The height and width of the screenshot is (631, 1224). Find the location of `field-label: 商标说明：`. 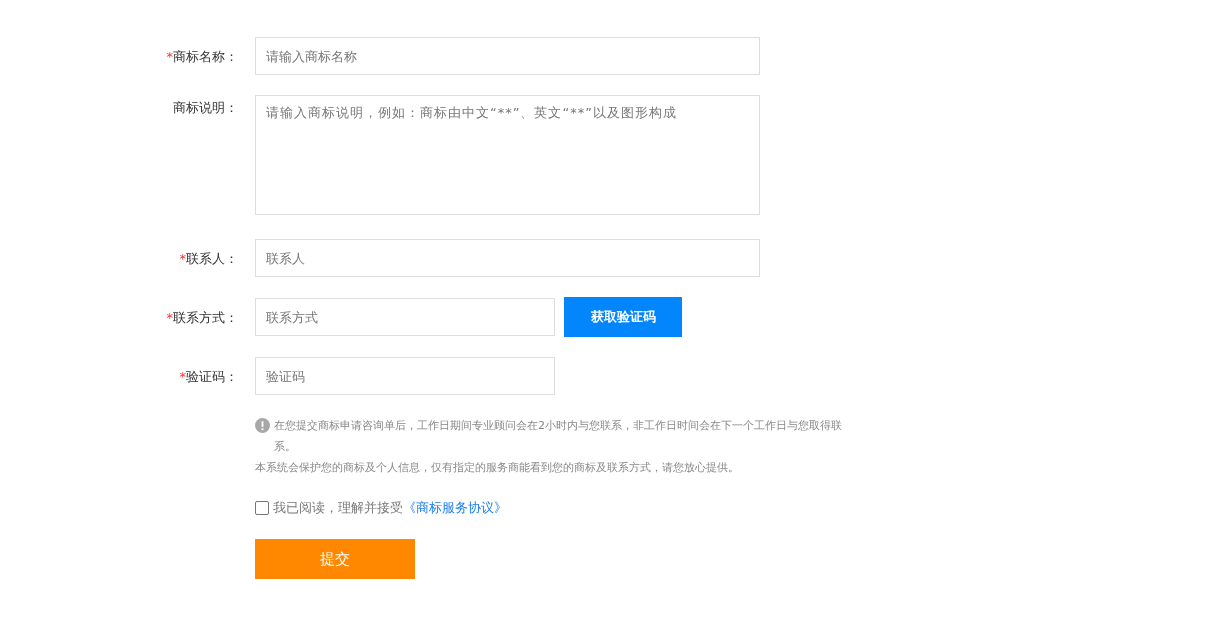

field-label: 商标说明： is located at coordinates (205, 107).